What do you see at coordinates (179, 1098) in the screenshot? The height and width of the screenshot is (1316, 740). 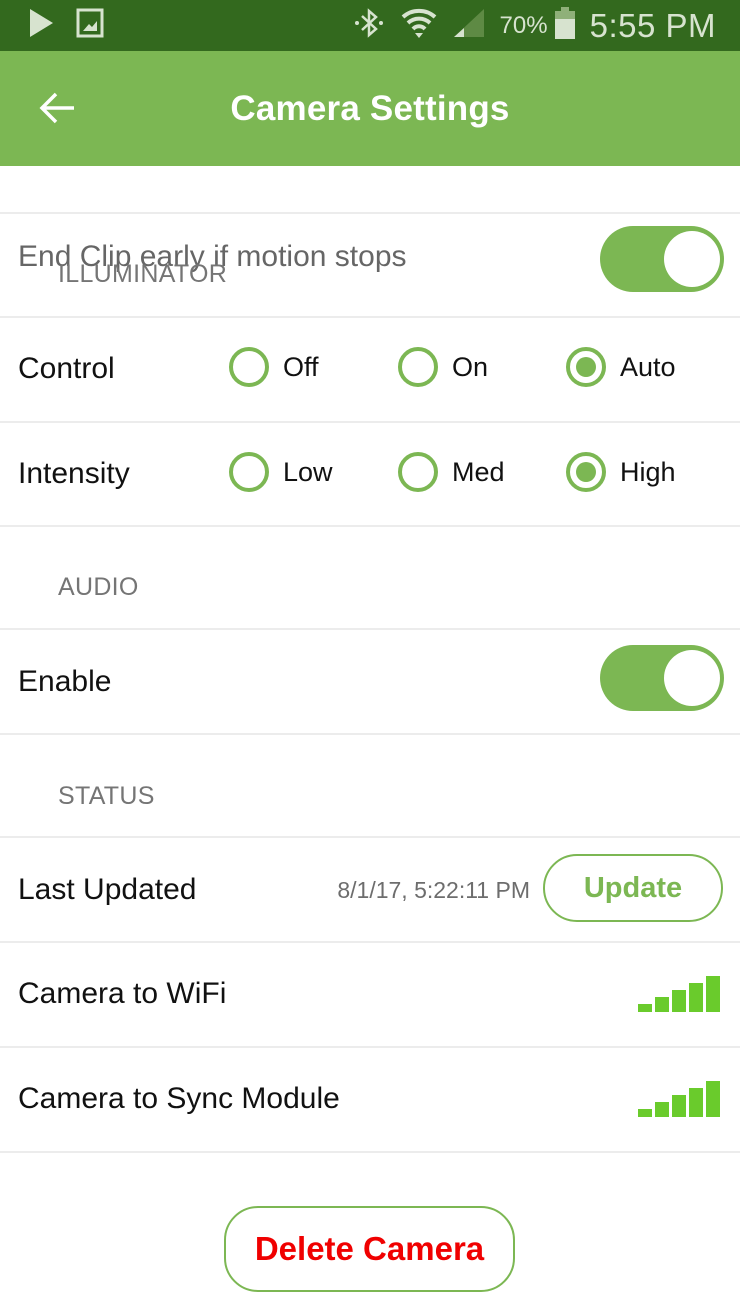 I see `camera-to-sync-label: Camera to Sync Module` at bounding box center [179, 1098].